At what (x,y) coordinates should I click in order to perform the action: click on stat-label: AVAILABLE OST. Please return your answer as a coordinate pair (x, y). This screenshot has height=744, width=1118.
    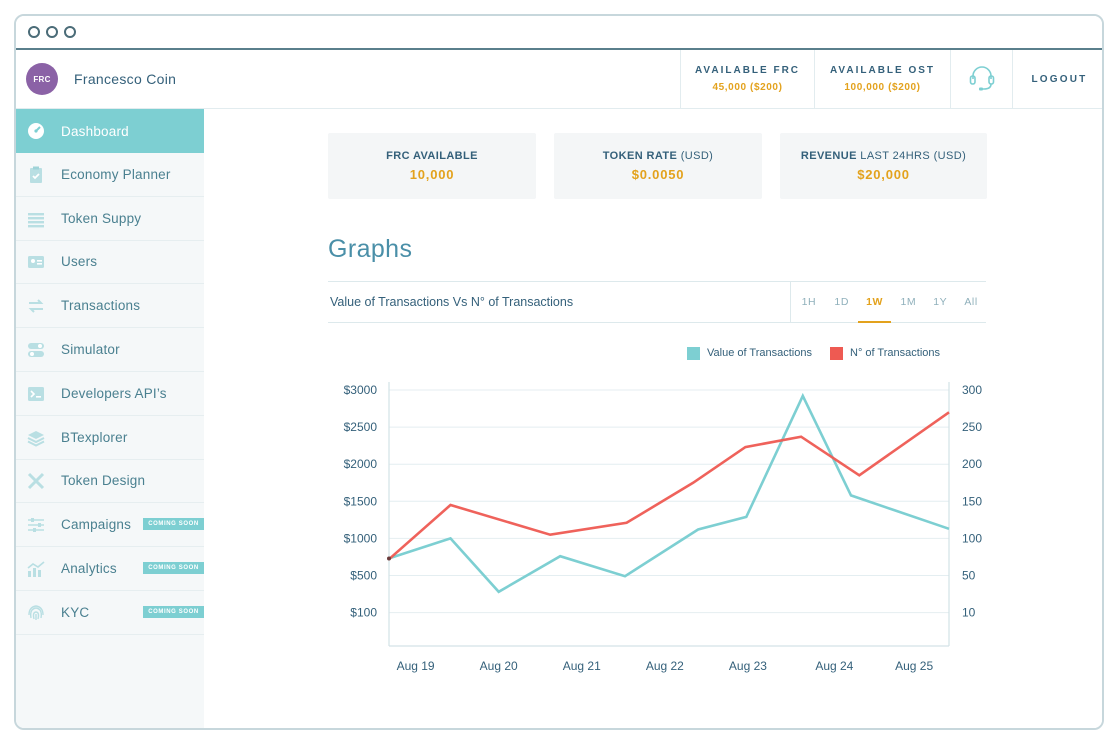
    Looking at the image, I should click on (882, 70).